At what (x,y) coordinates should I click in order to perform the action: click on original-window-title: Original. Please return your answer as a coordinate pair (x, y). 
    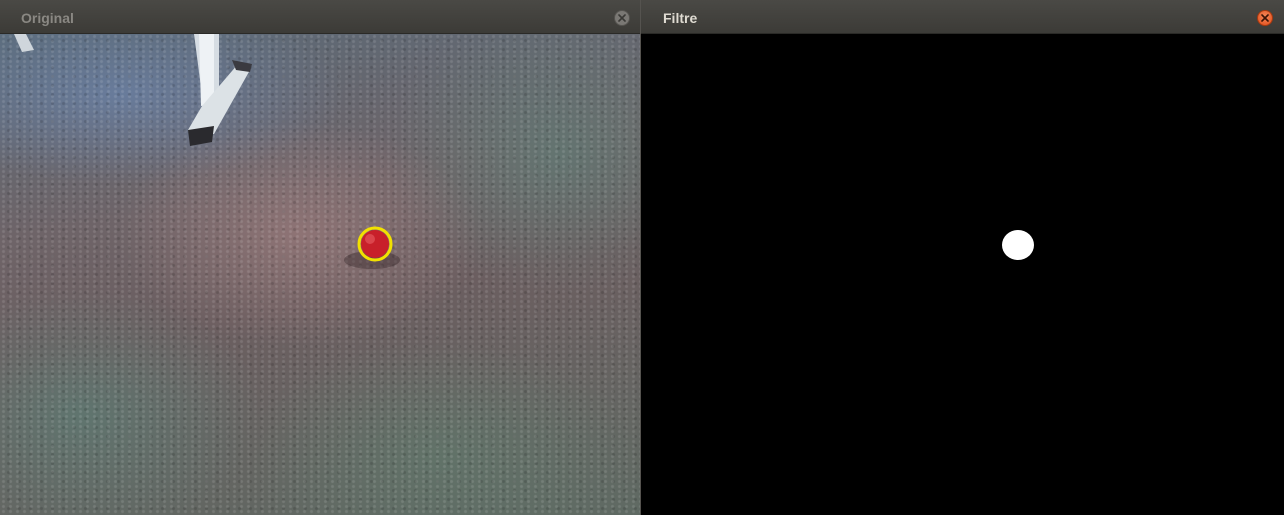
    Looking at the image, I should click on (47, 18).